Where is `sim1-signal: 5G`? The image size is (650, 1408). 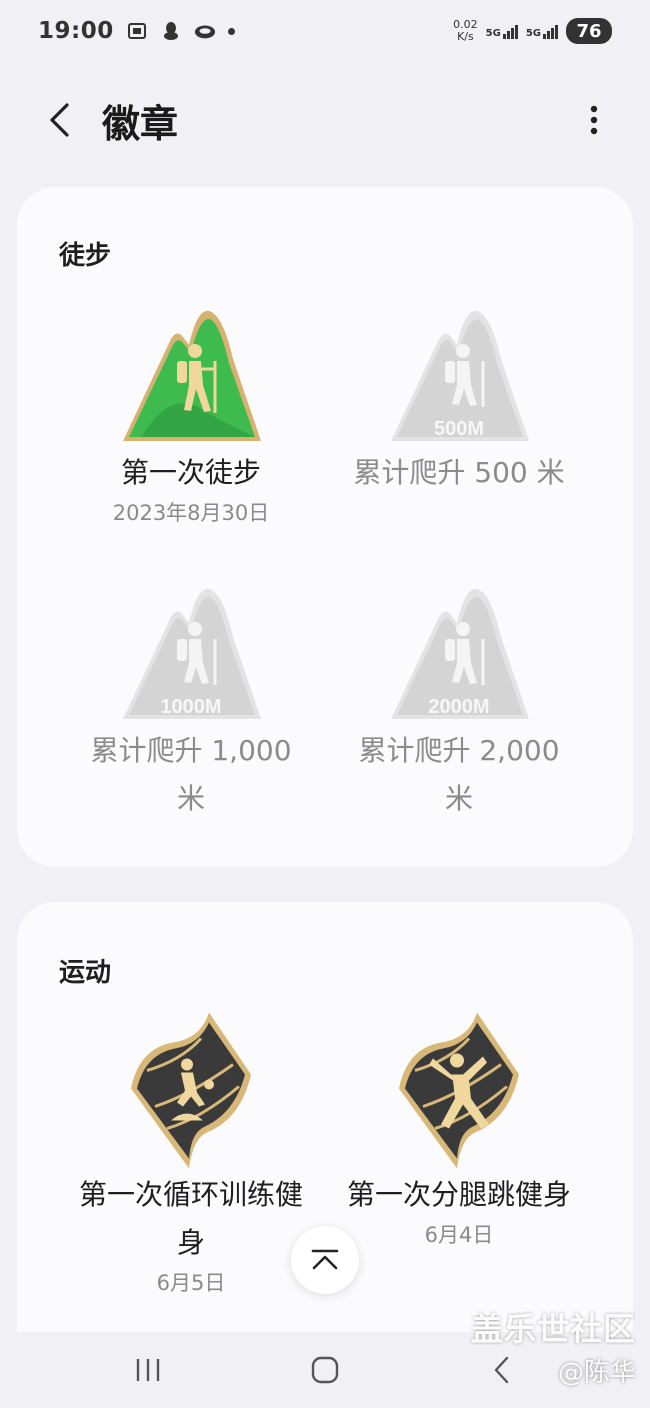
sim1-signal: 5G is located at coordinates (502, 31).